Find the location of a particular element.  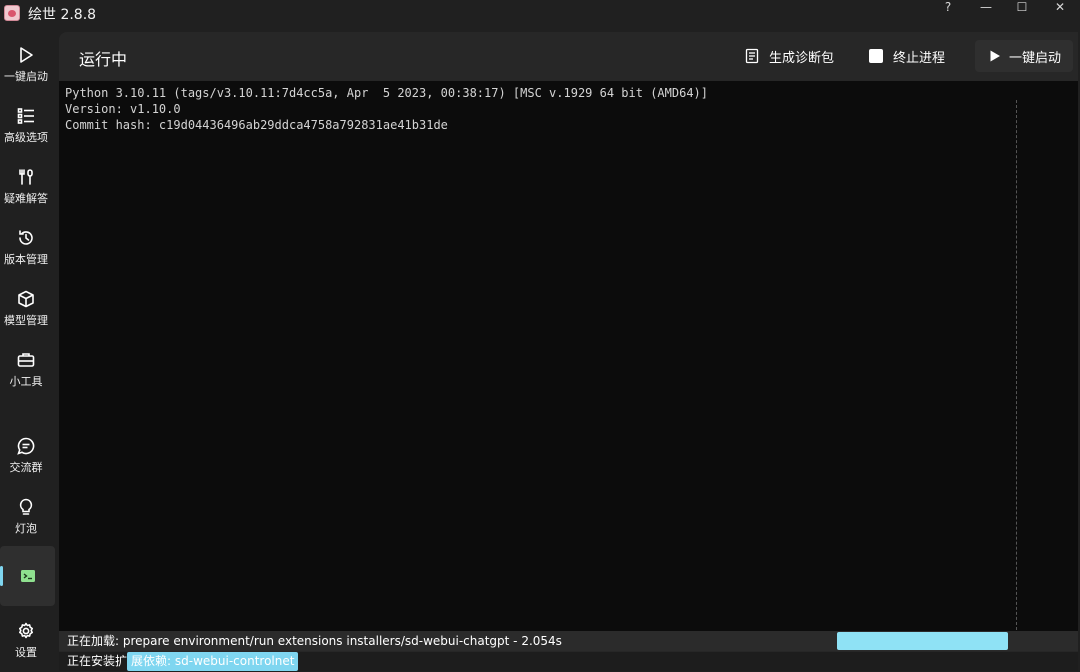

sidebar-item-versions: 版本管理 is located at coordinates (26, 249).